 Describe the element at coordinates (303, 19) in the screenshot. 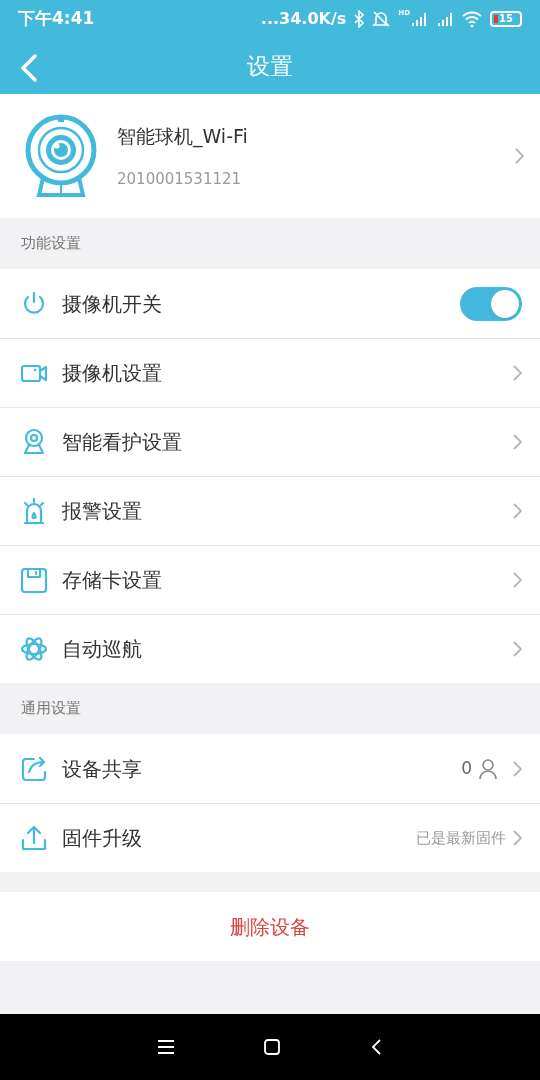

I see `network-speed: ...34.0K/s` at that location.